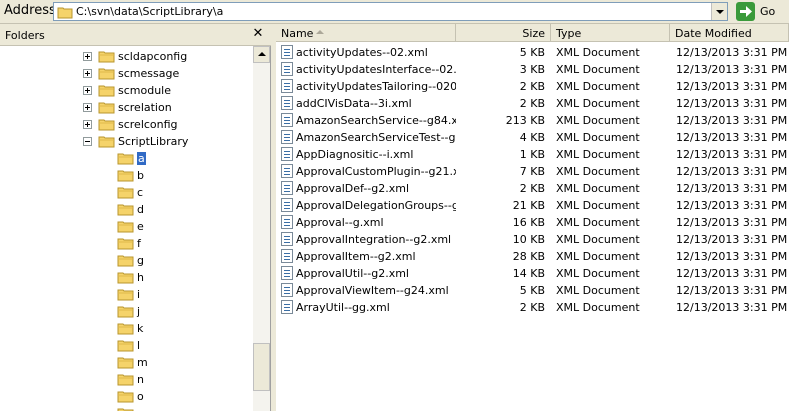  What do you see at coordinates (149, 73) in the screenshot?
I see `tree-item-label: scmessage` at bounding box center [149, 73].